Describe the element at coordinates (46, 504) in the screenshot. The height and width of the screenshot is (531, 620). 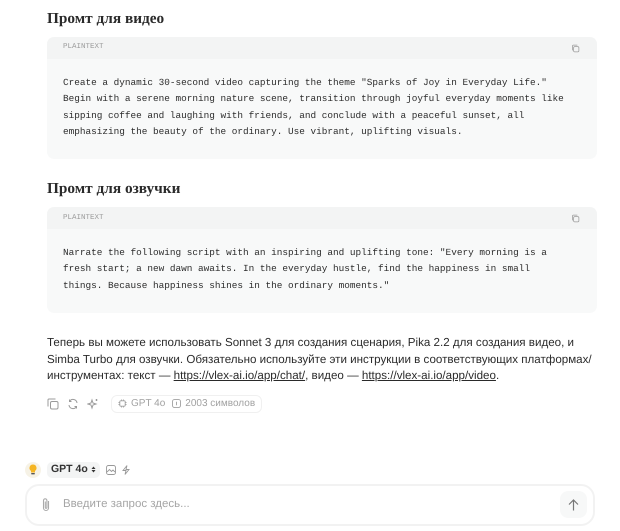
I see `paperclip-icon` at that location.